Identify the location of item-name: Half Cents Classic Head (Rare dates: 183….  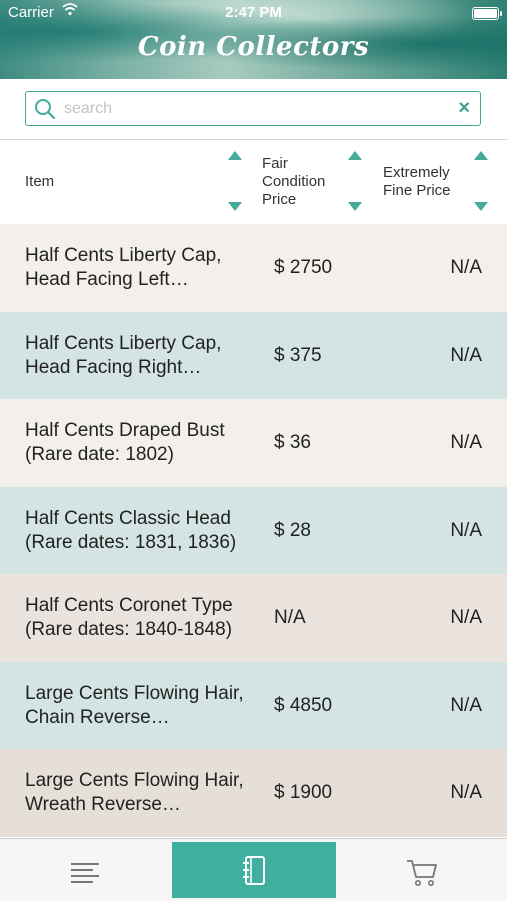
(131, 530).